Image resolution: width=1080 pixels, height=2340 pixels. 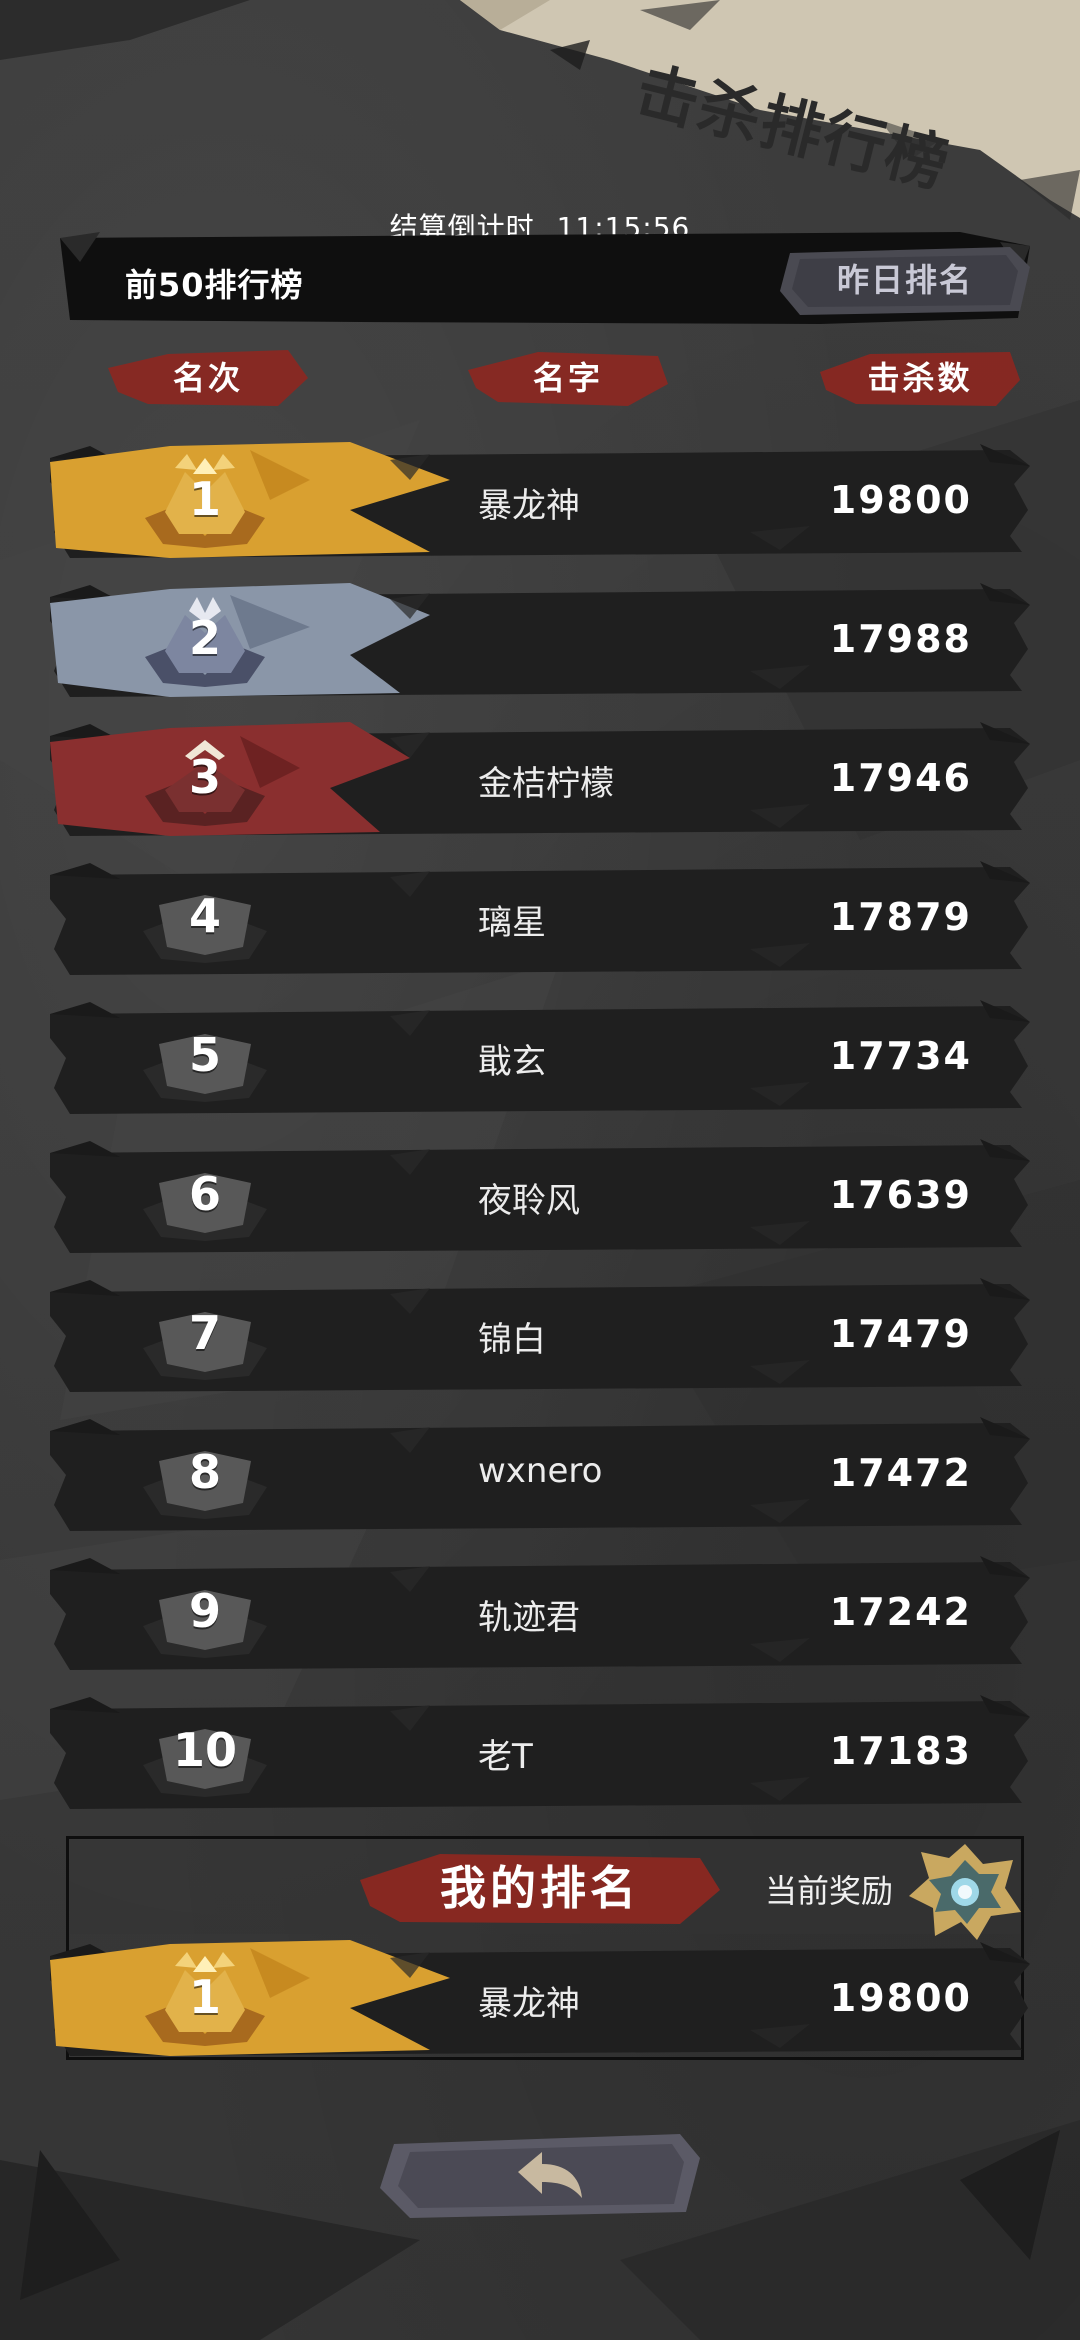 What do you see at coordinates (512, 1340) in the screenshot?
I see `player-name: 锦白` at bounding box center [512, 1340].